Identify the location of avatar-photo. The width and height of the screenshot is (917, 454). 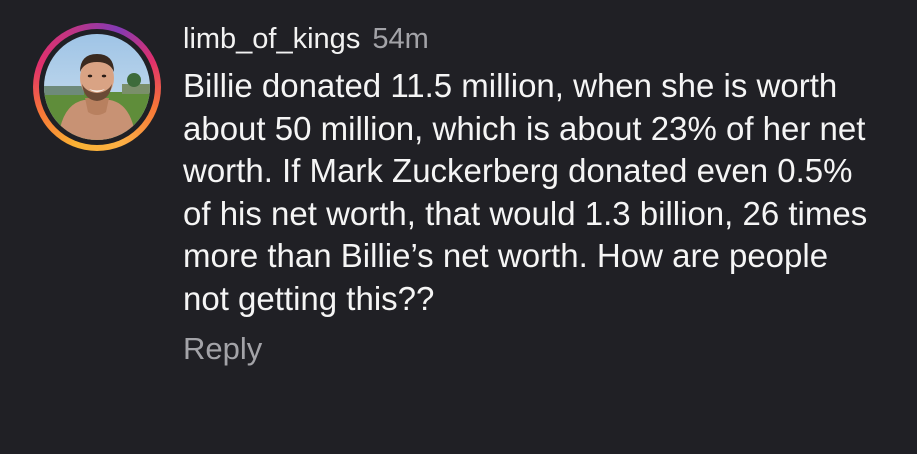
(97, 87).